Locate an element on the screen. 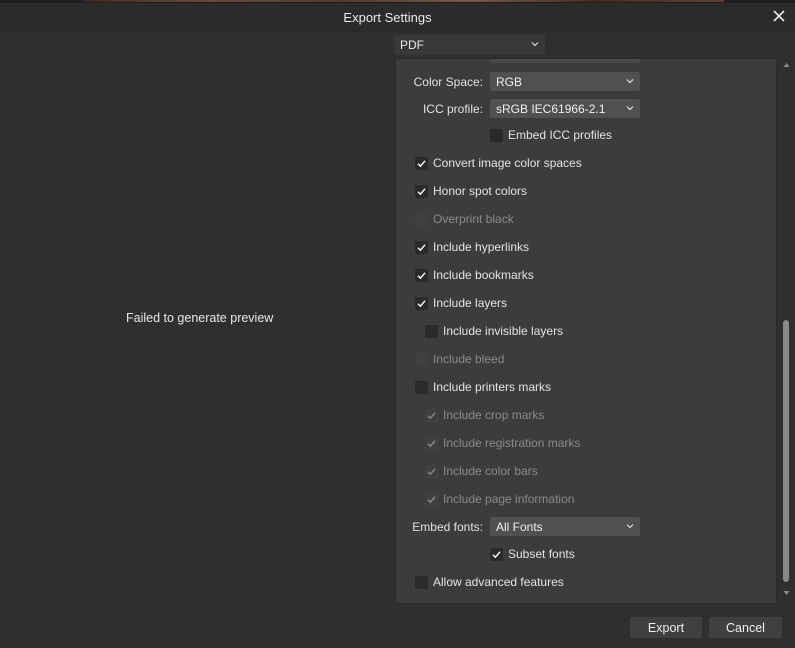 Image resolution: width=795 pixels, height=648 pixels. option-label: Include invisible layers is located at coordinates (503, 331).